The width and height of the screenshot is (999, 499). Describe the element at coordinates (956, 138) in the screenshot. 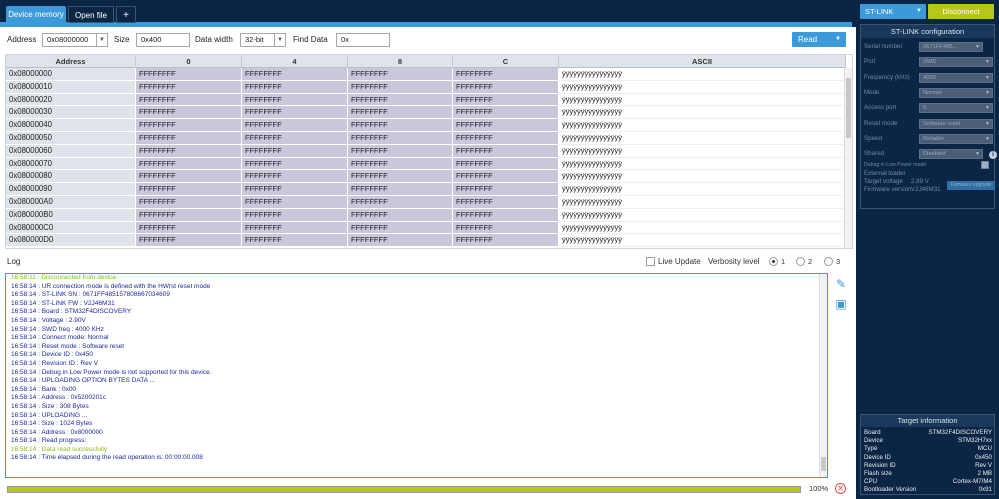

I see `config-select: Reliable ▼` at that location.